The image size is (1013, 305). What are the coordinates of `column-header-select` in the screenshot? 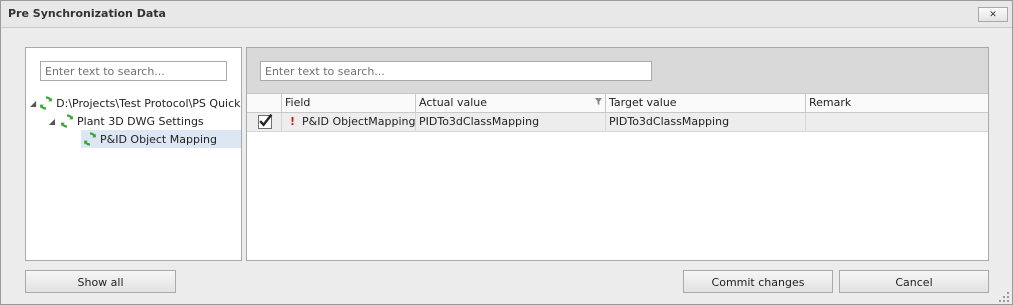 It's located at (264, 103).